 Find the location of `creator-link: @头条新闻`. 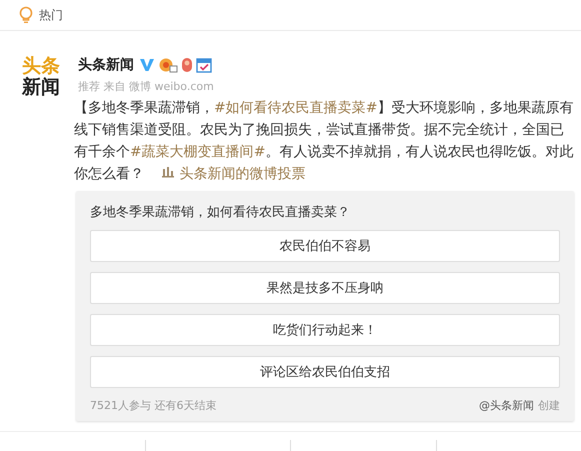

creator-link: @头条新闻 is located at coordinates (506, 405).